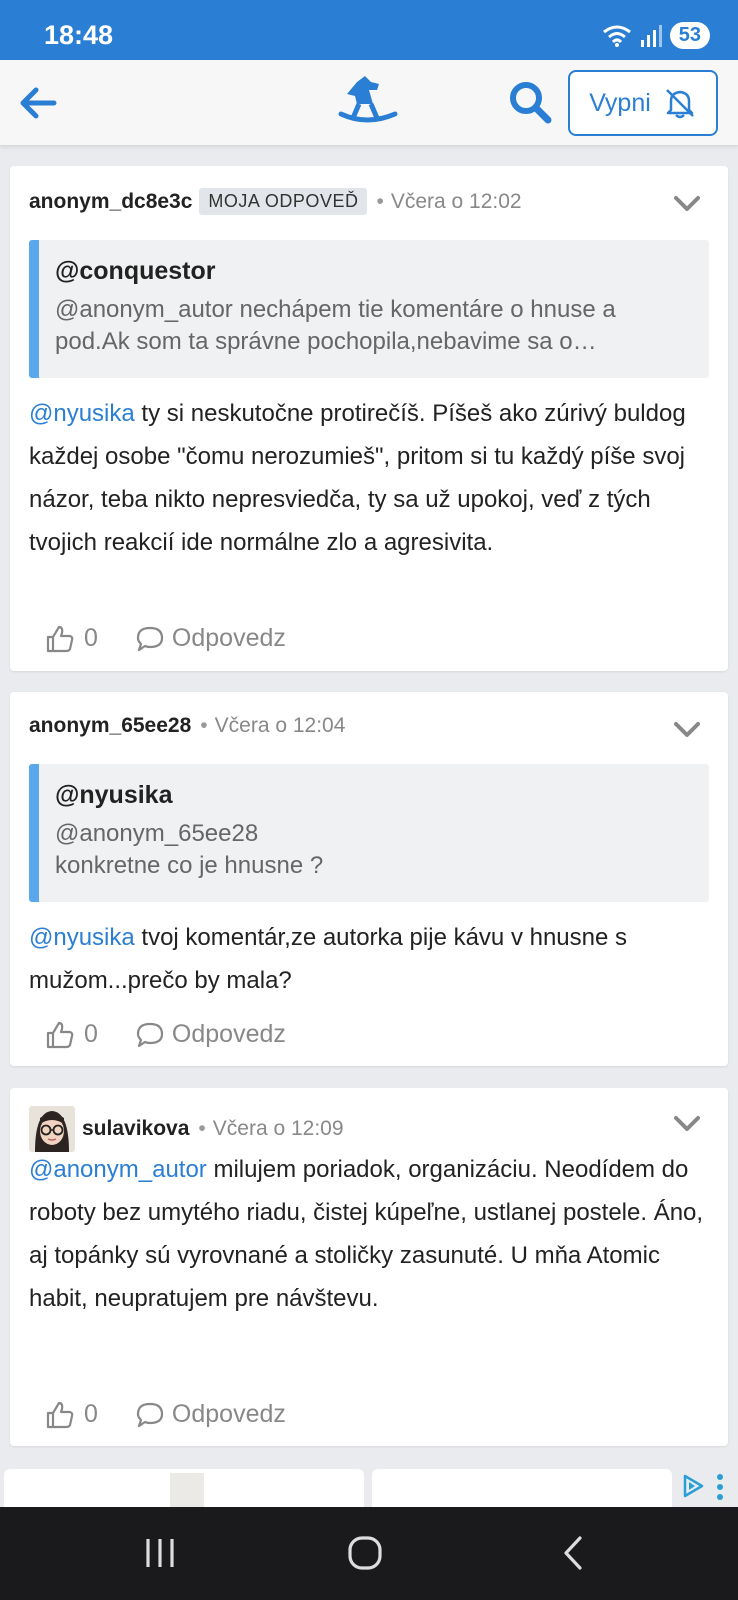  I want to click on comment-meta: sulavikova • Včera o 12:09, so click(186, 1129).